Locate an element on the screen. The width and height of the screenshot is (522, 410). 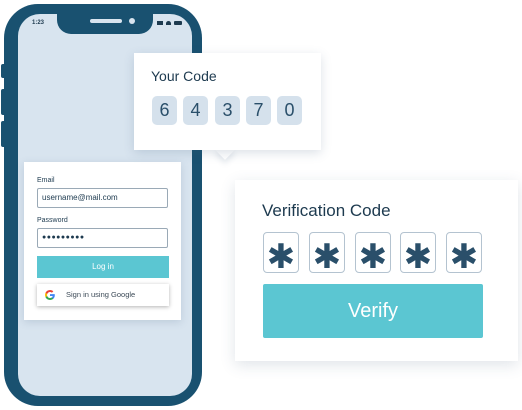
login-button: Log in is located at coordinates (103, 267).